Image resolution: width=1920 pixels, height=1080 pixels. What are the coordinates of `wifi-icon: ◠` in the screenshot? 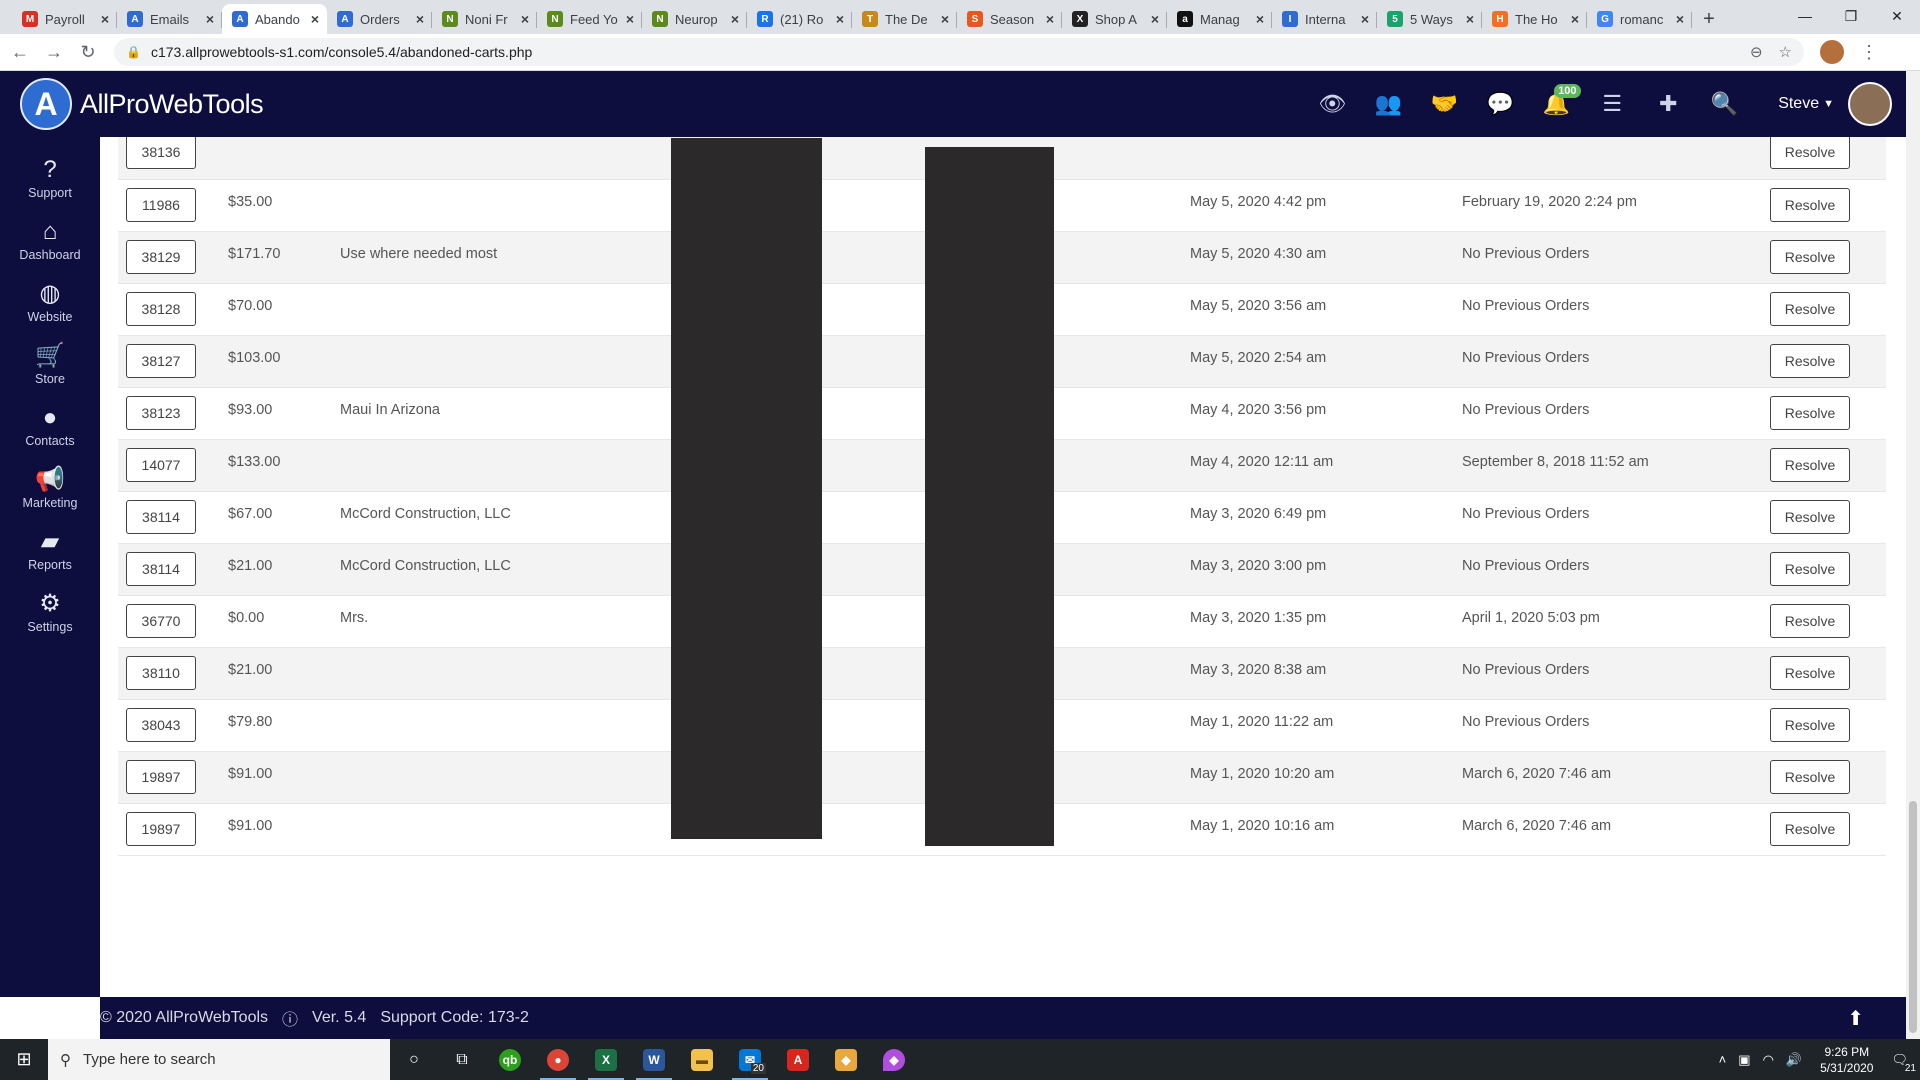 It's located at (1768, 1060).